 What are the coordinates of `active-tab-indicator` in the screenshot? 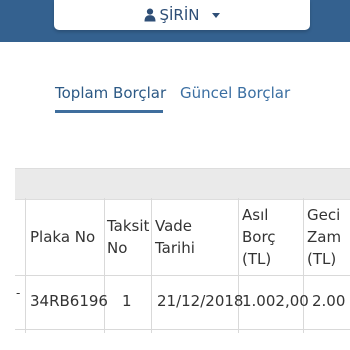 It's located at (109, 111).